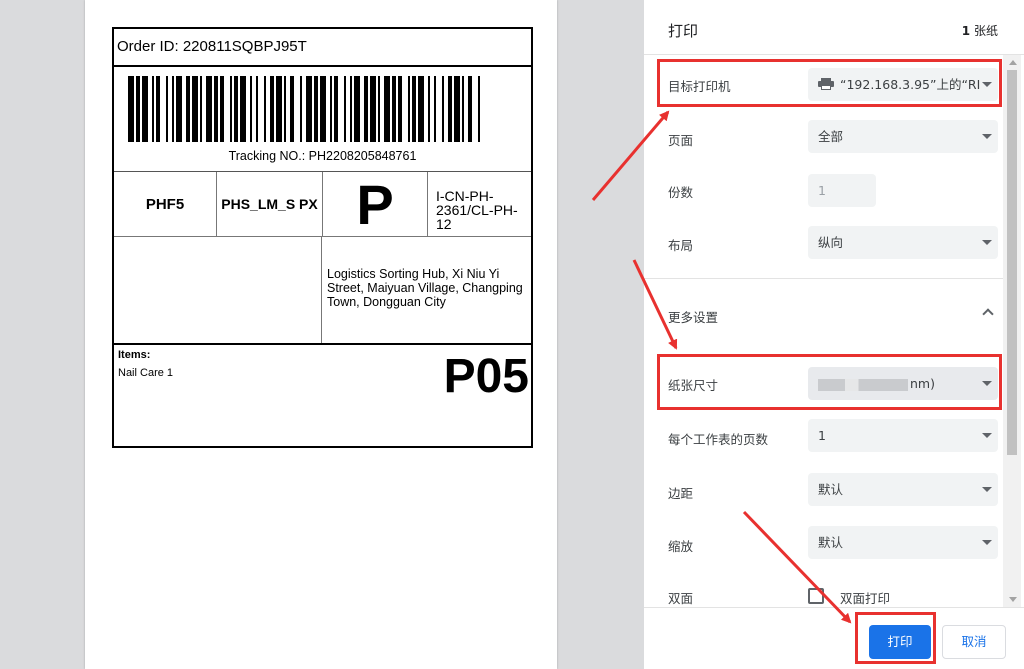 This screenshot has height=669, width=1024. What do you see at coordinates (903, 435) in the screenshot?
I see `pages-per-sheet-select: 1` at bounding box center [903, 435].